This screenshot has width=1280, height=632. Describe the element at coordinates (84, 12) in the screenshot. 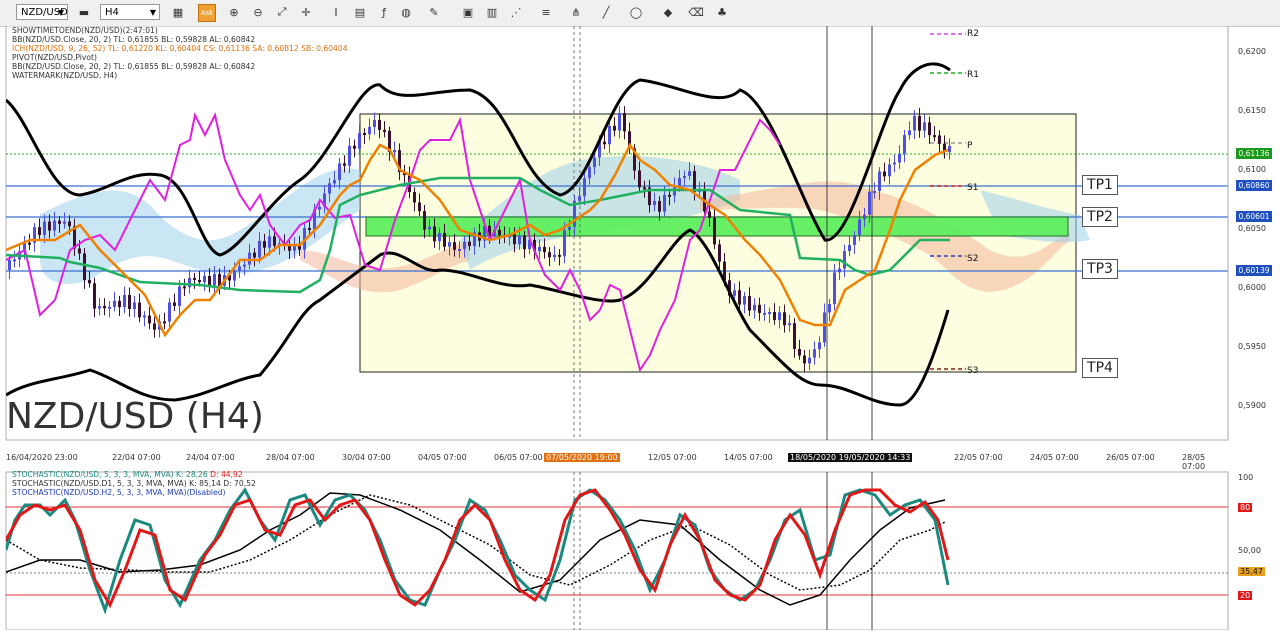

I see `chart-type-icon: ▬` at that location.